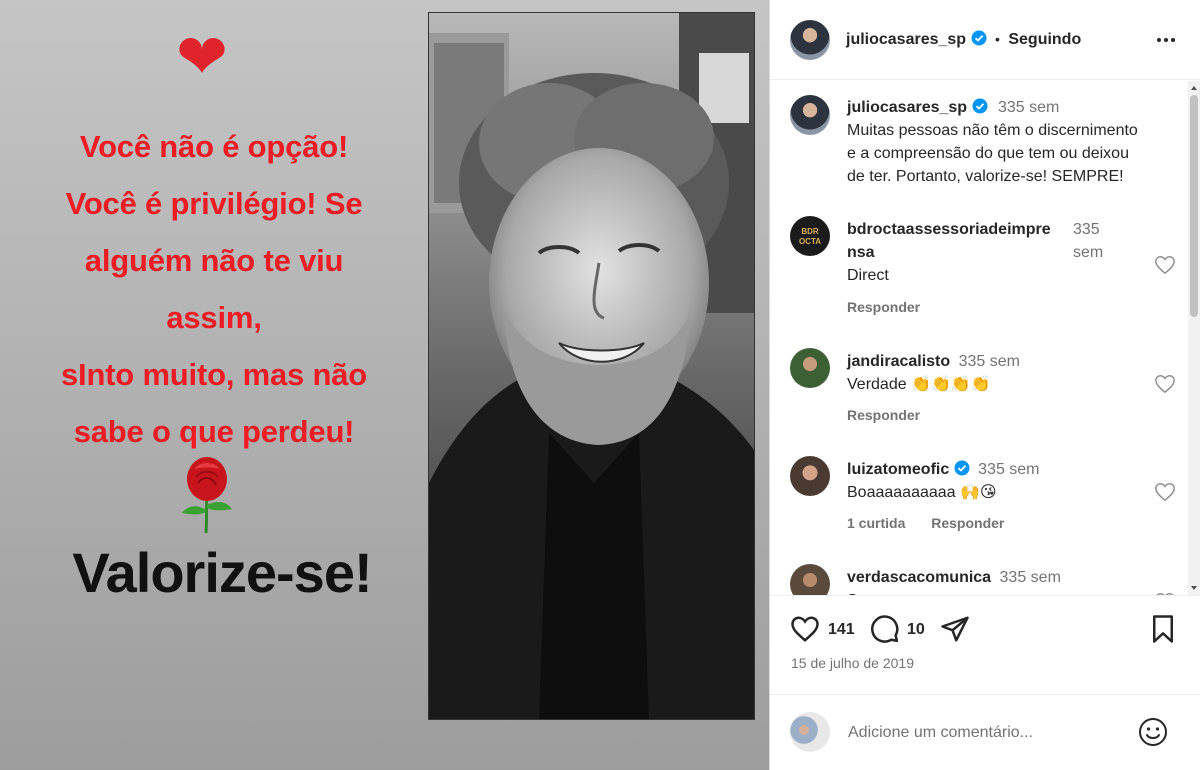  I want to click on comment-username: jandiracalisto, so click(898, 361).